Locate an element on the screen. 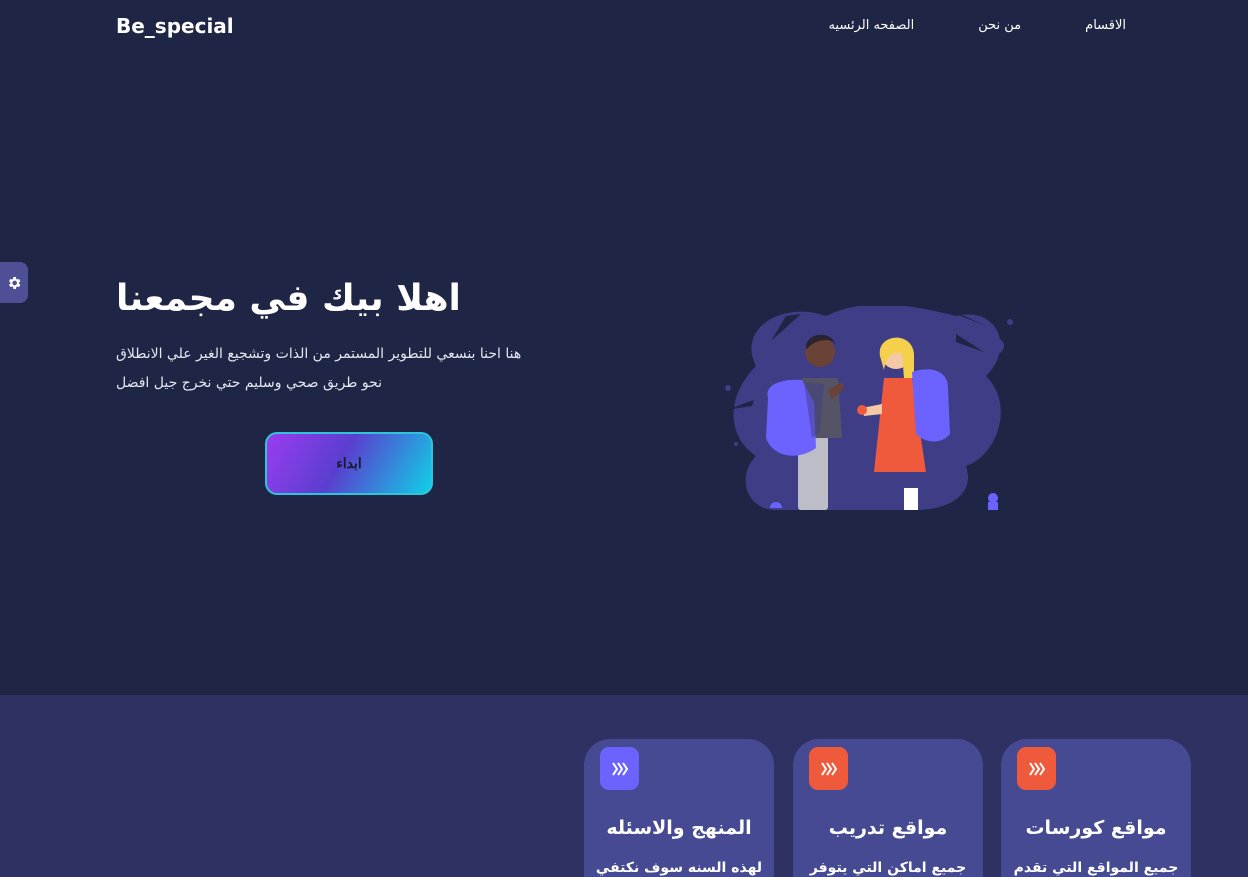 The height and width of the screenshot is (877, 1248). card-title: مواقع تدريب is located at coordinates (888, 828).